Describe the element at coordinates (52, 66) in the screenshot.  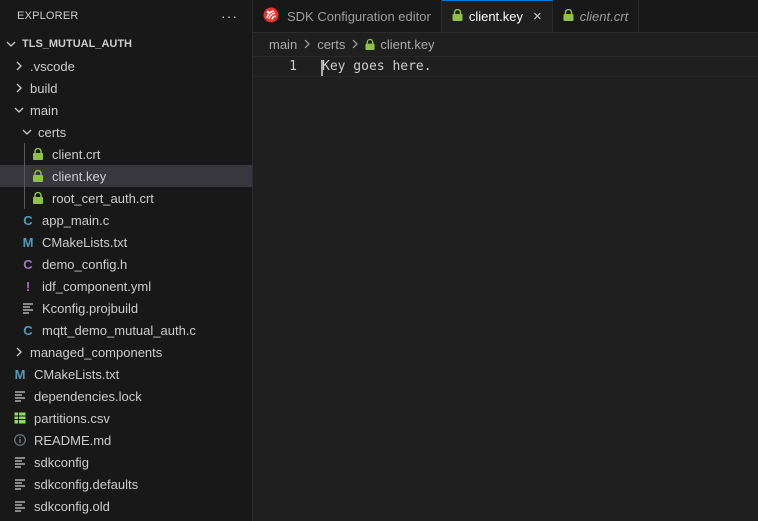
I see `tree-item-label: .vscode` at that location.